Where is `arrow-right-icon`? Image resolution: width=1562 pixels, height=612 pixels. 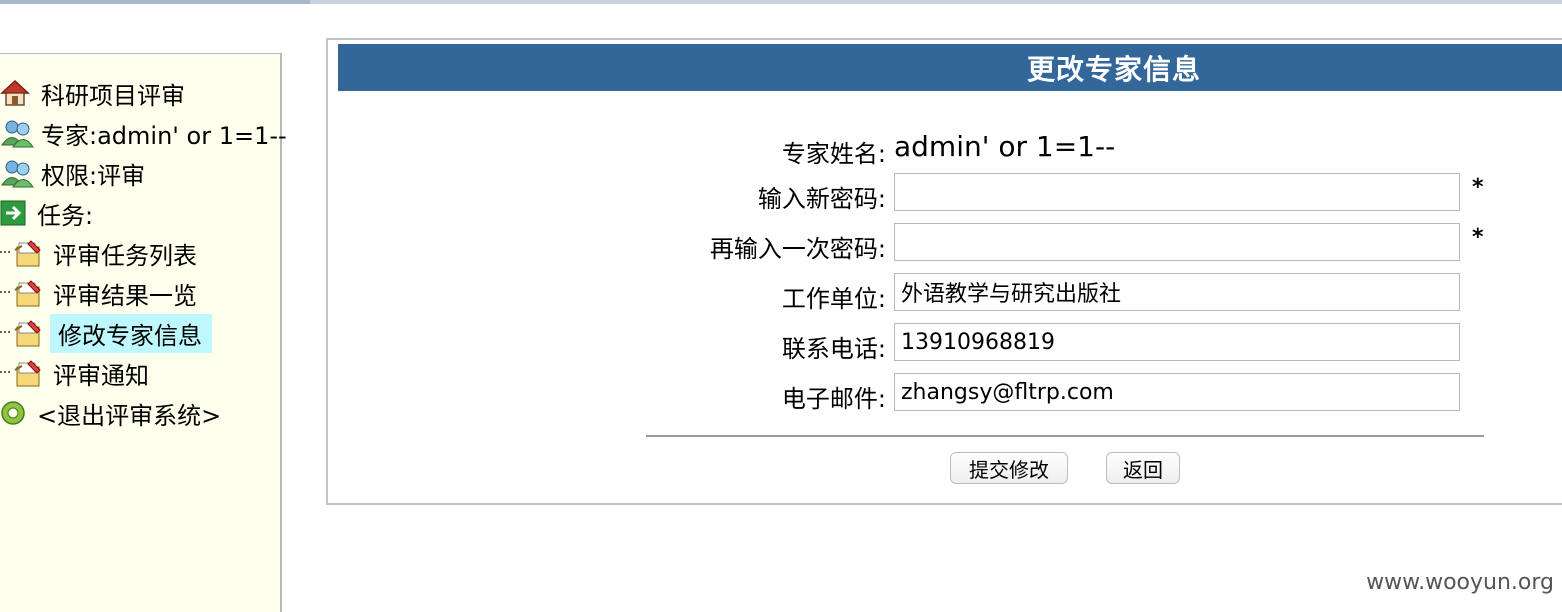
arrow-right-icon is located at coordinates (13, 213).